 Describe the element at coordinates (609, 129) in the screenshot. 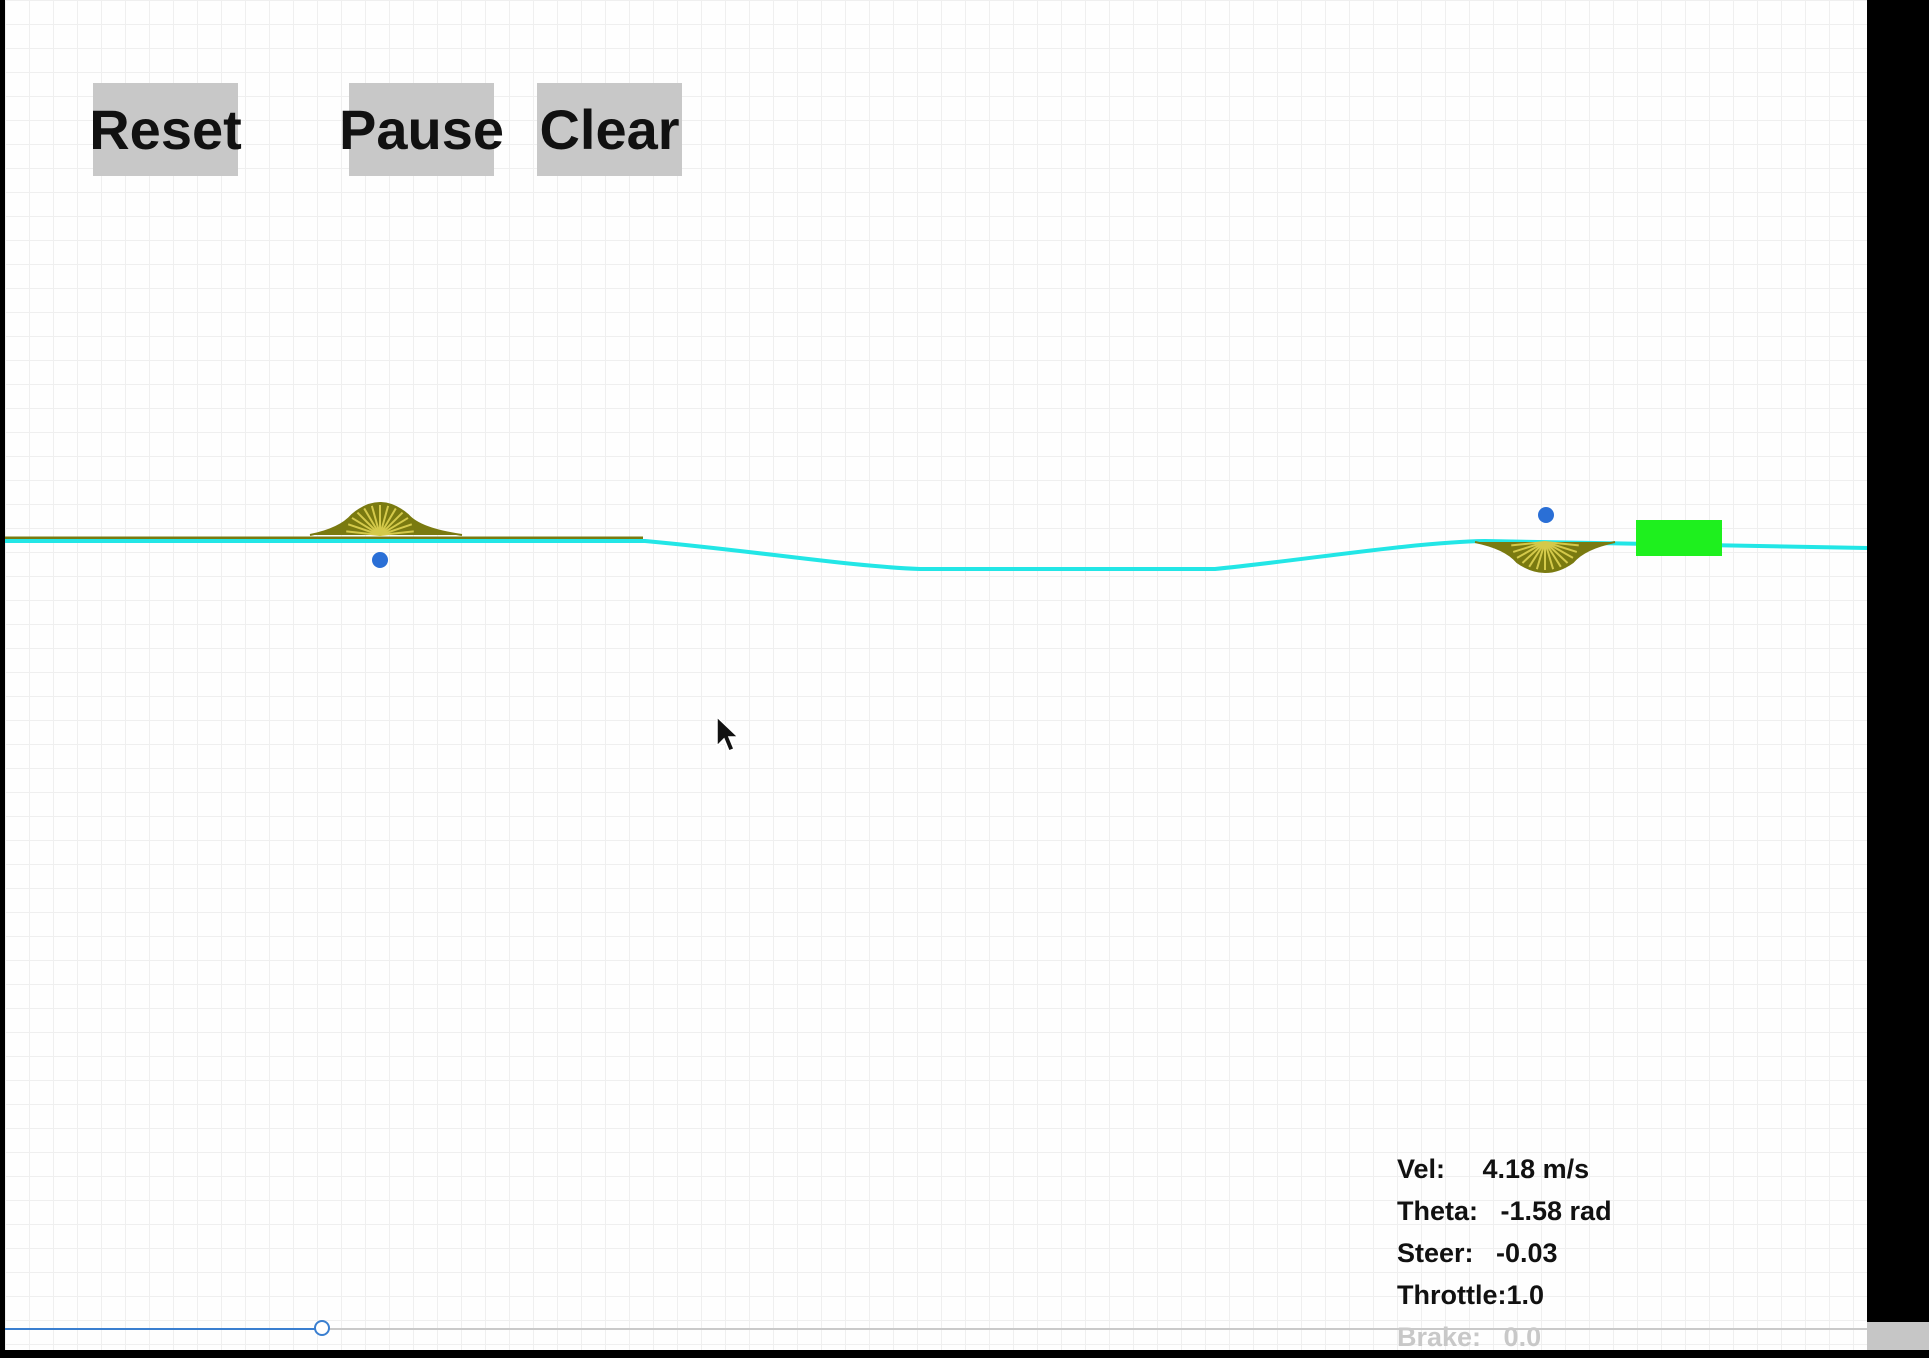

I see `clear-button: Clear` at that location.